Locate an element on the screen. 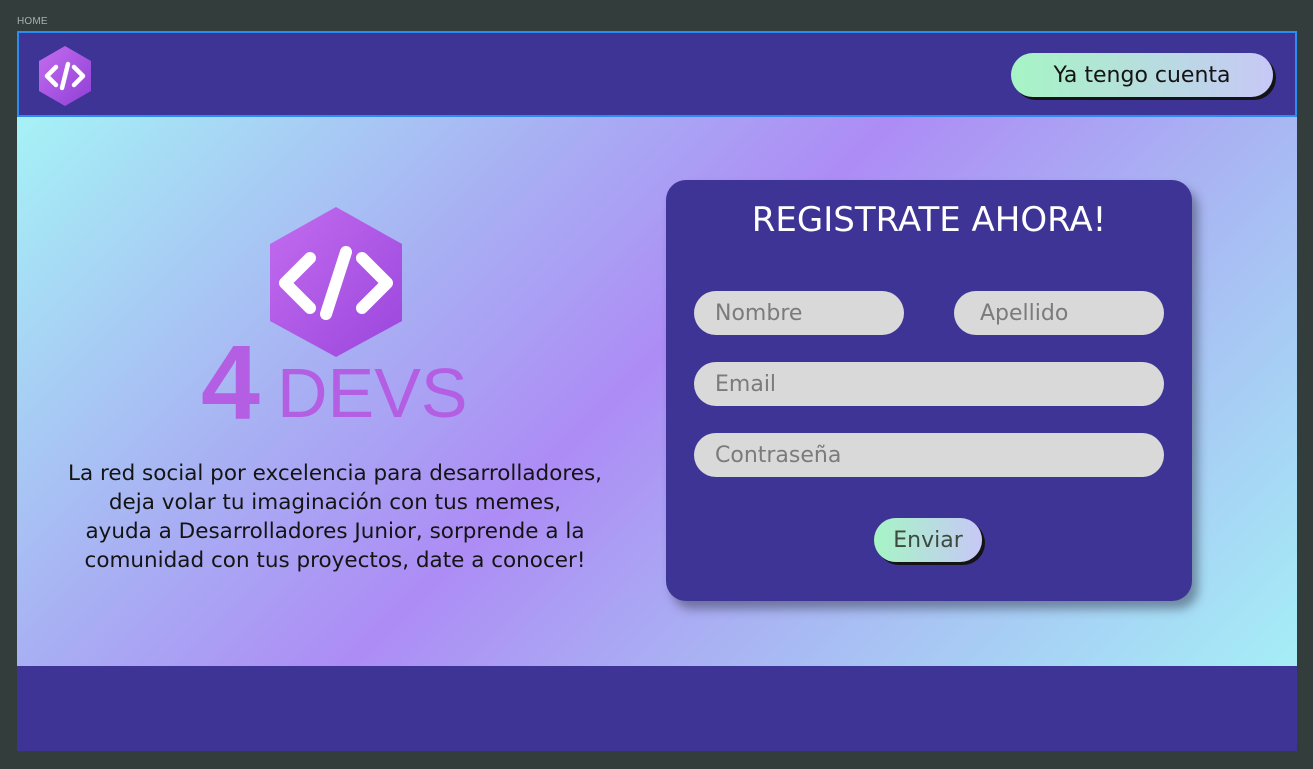 Image resolution: width=1313 pixels, height=769 pixels. email-input: Email is located at coordinates (929, 384).